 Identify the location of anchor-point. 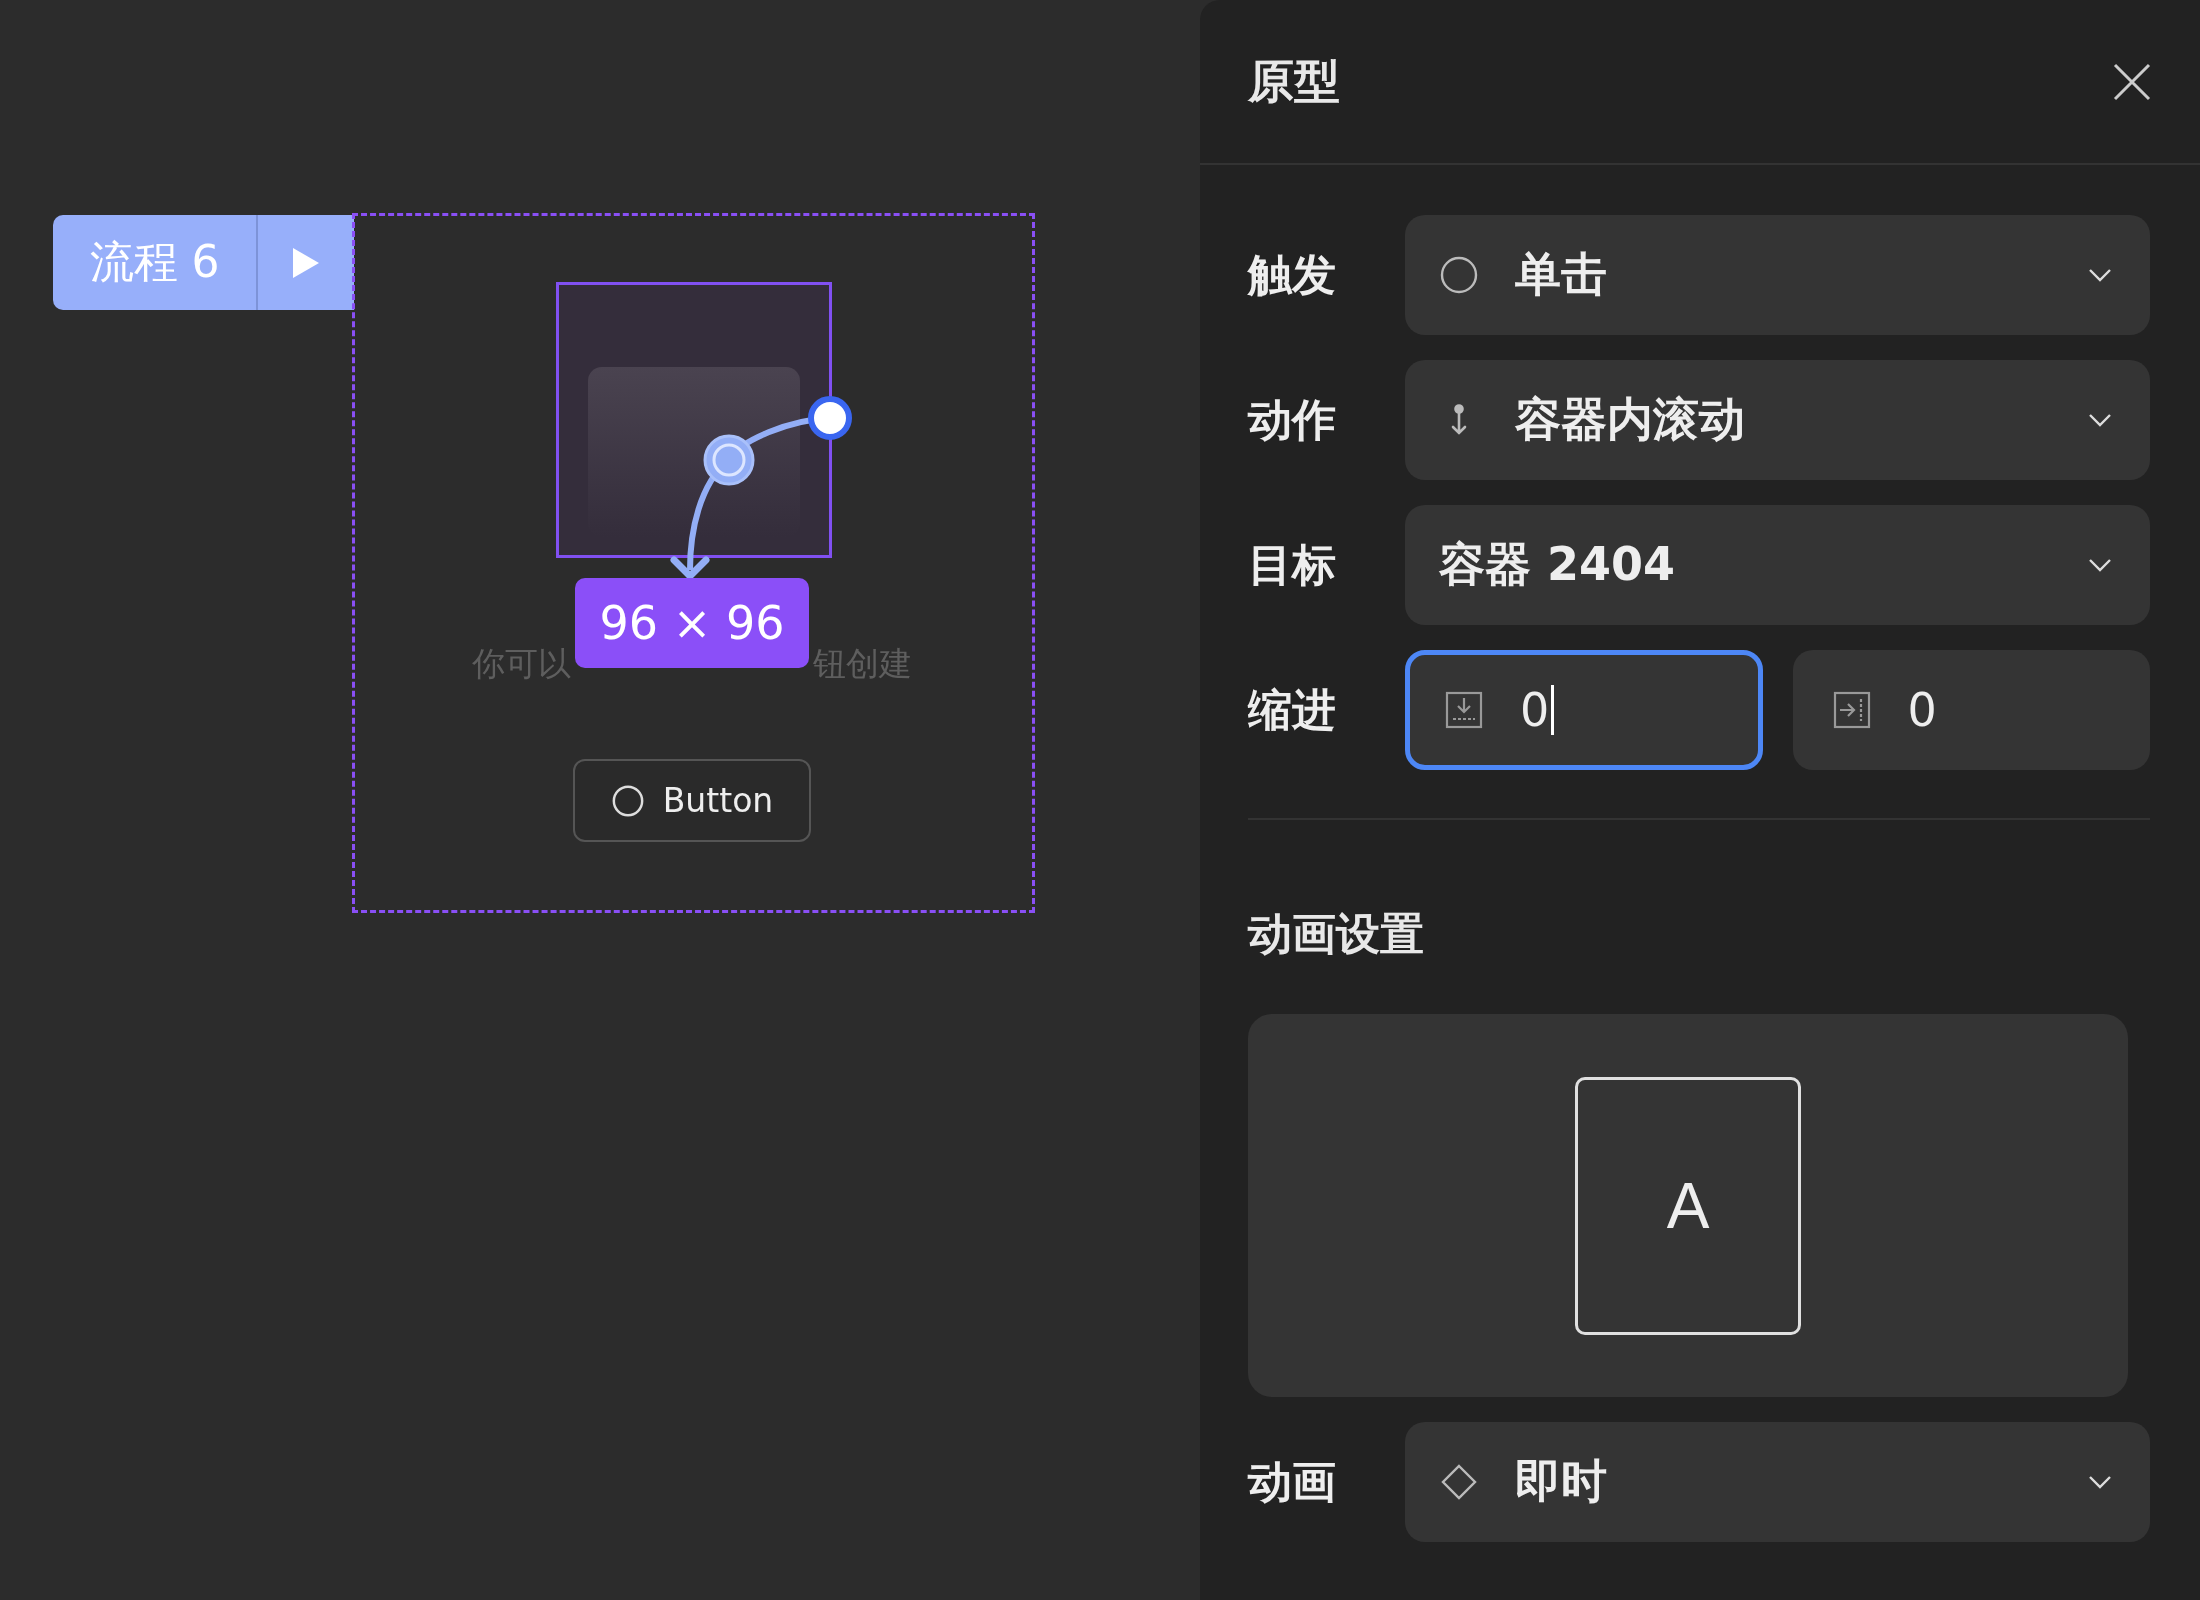
(729, 460).